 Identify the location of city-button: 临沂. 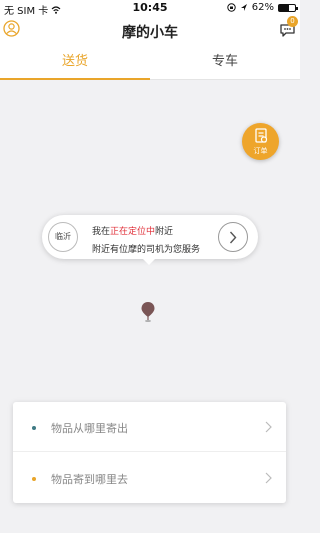
(63, 237).